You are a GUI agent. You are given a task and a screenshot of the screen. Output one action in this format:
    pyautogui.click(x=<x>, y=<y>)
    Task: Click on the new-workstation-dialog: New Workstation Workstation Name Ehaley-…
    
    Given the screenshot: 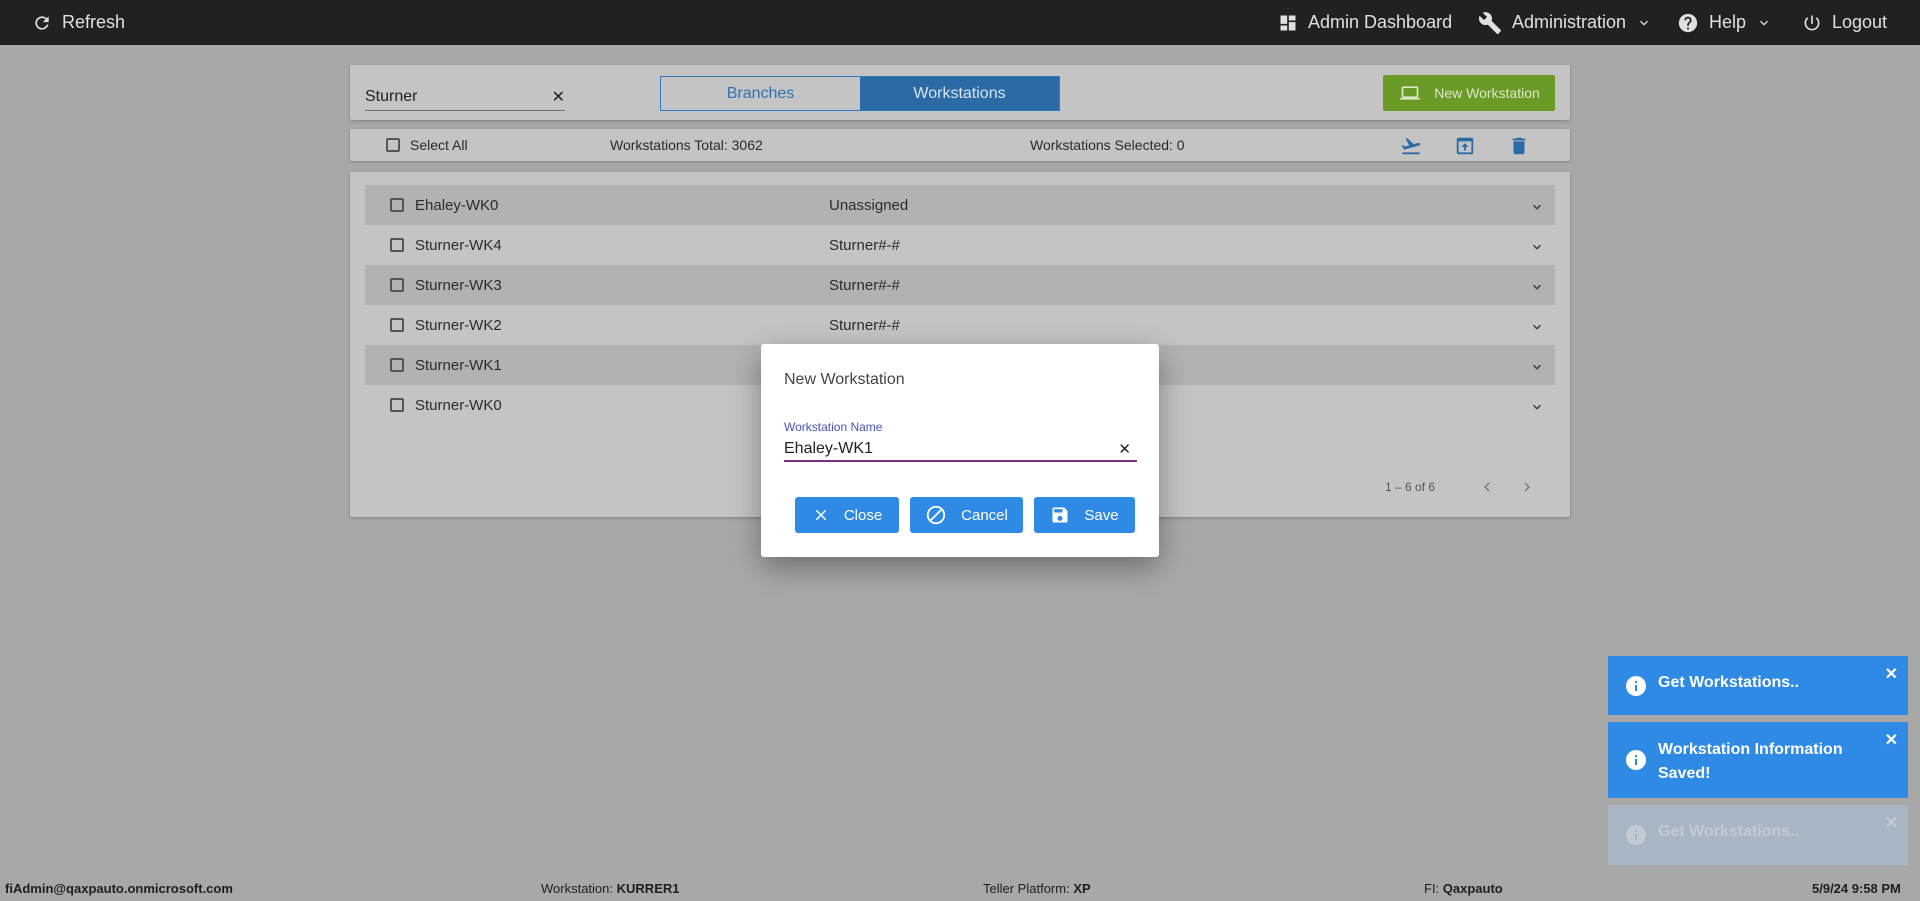 What is the action you would take?
    pyautogui.click(x=960, y=450)
    